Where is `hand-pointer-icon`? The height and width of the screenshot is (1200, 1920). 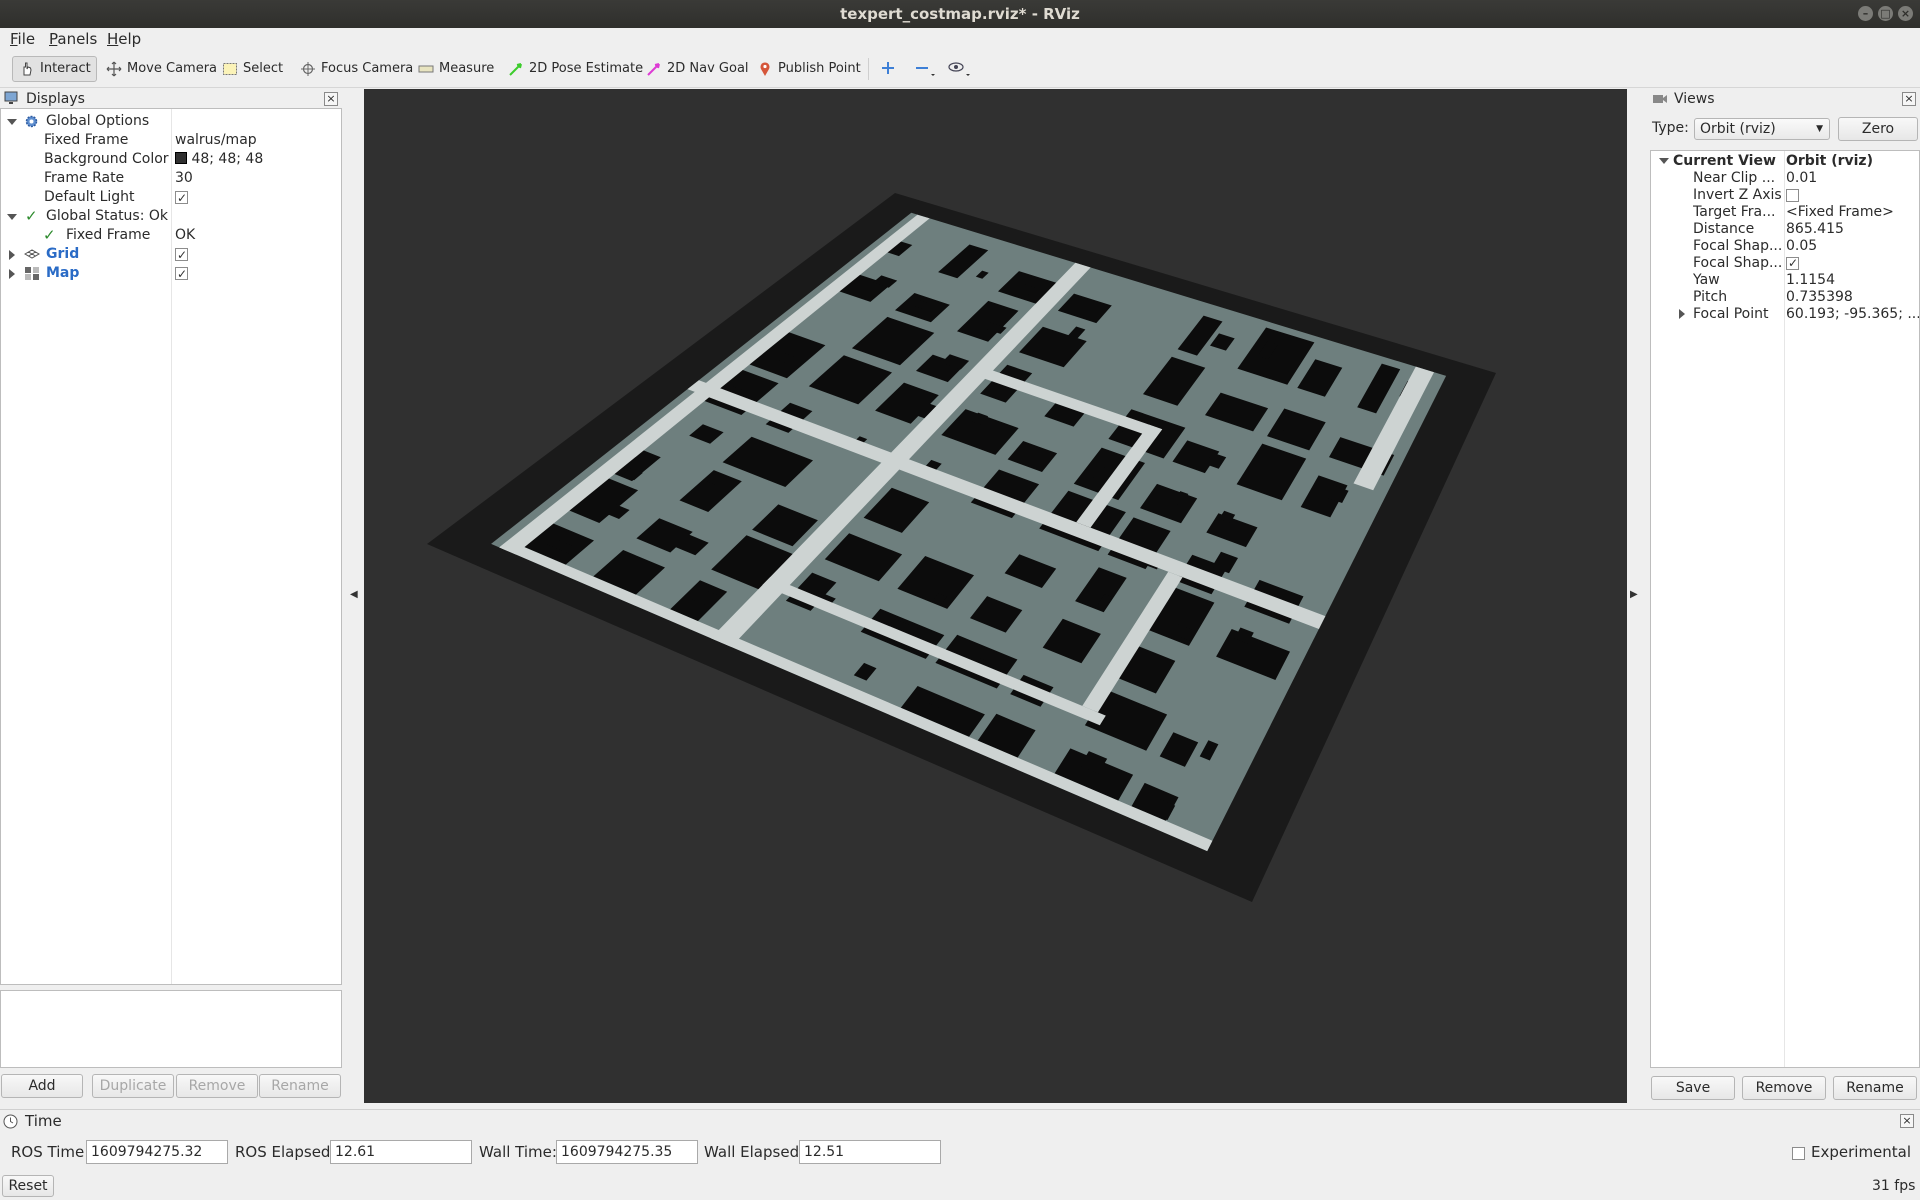
hand-pointer-icon is located at coordinates (27, 69).